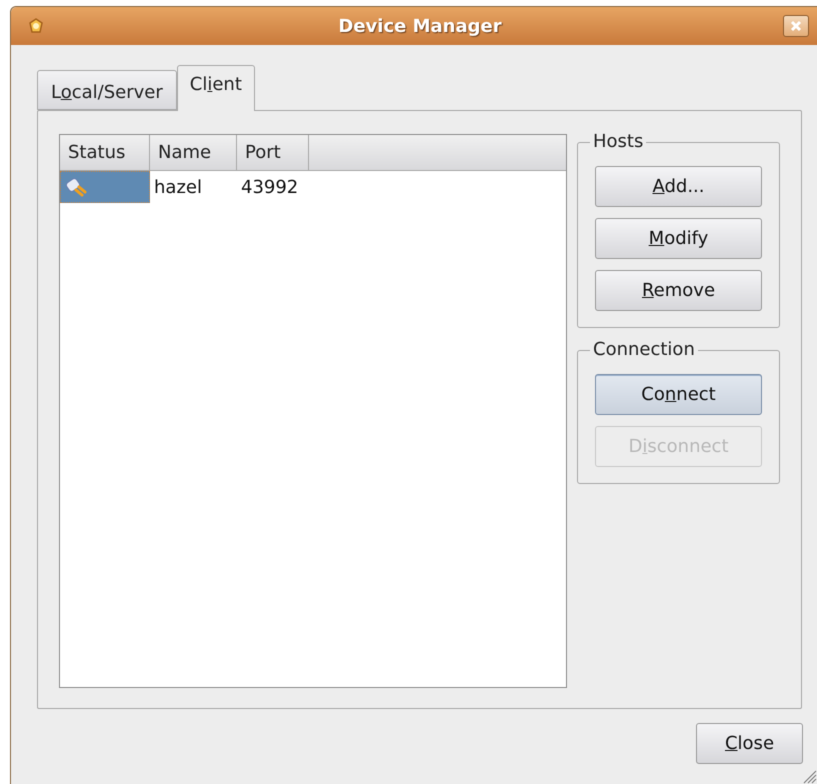 The width and height of the screenshot is (817, 784). Describe the element at coordinates (796, 26) in the screenshot. I see `close-icon` at that location.